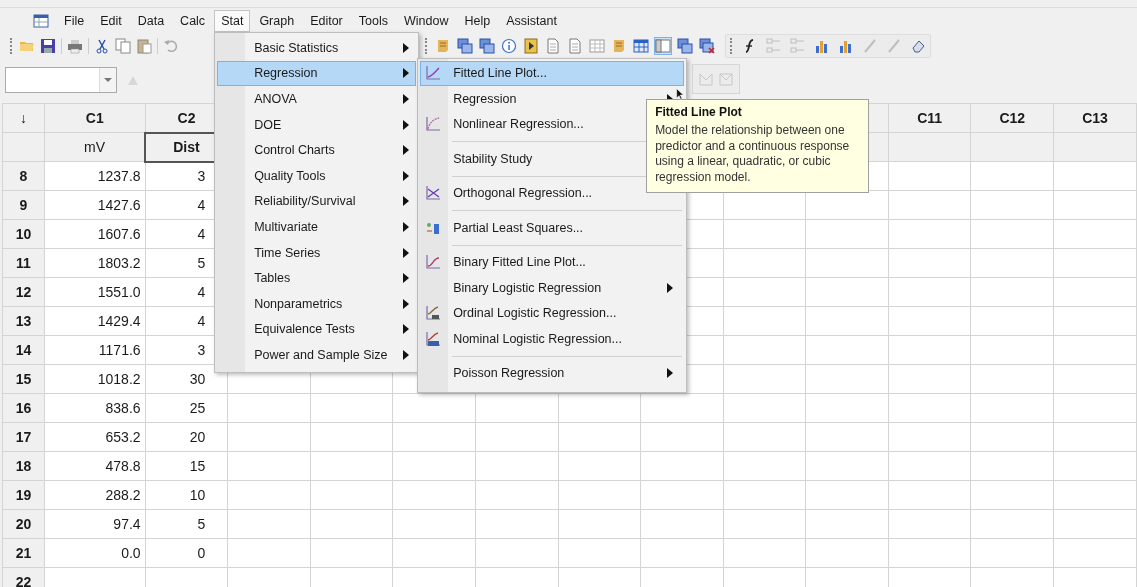  Describe the element at coordinates (171, 46) in the screenshot. I see `undo-icon` at that location.